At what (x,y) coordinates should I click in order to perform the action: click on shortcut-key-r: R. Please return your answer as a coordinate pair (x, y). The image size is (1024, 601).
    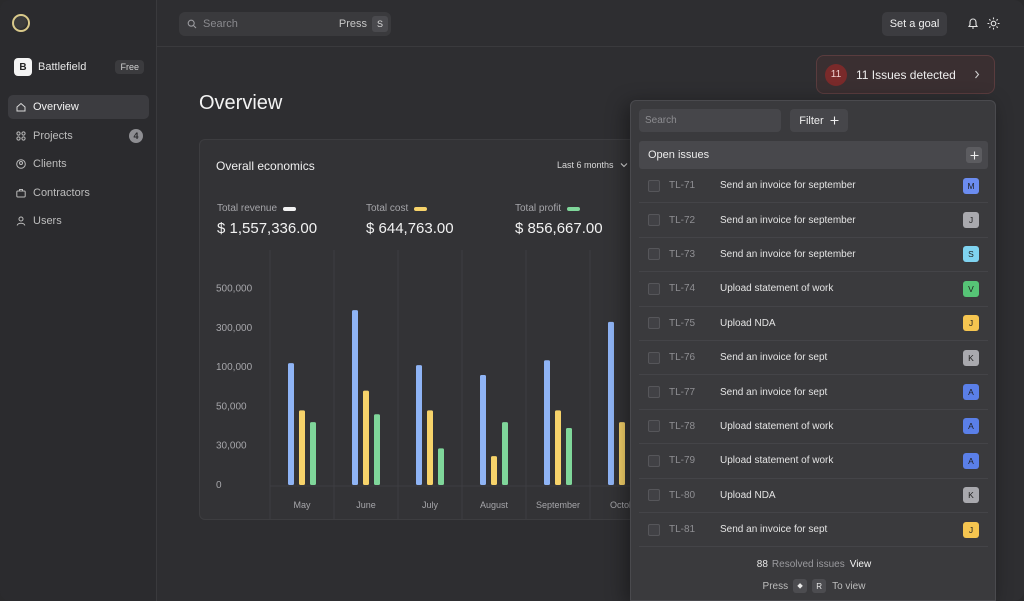
    Looking at the image, I should click on (819, 586).